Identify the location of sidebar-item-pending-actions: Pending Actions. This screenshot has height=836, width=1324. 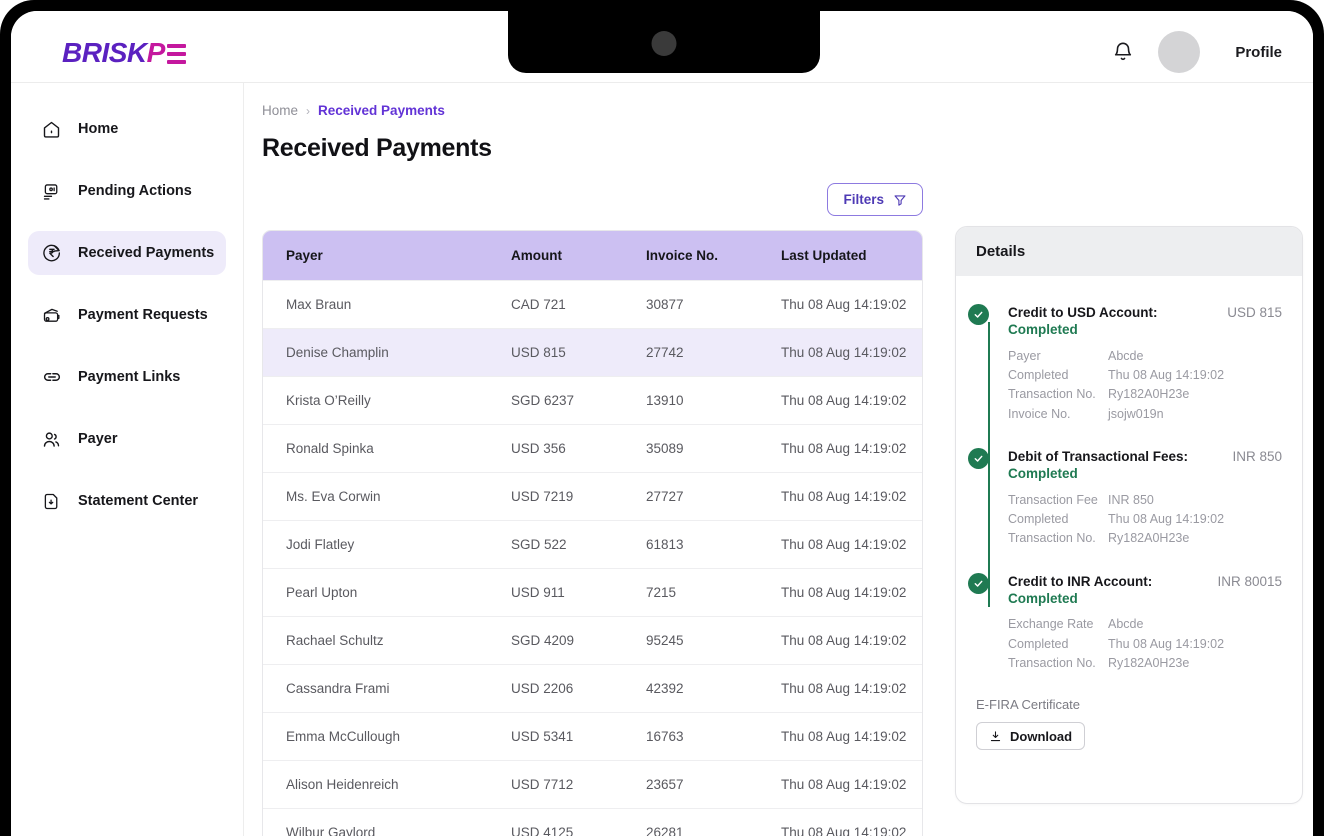
(127, 191).